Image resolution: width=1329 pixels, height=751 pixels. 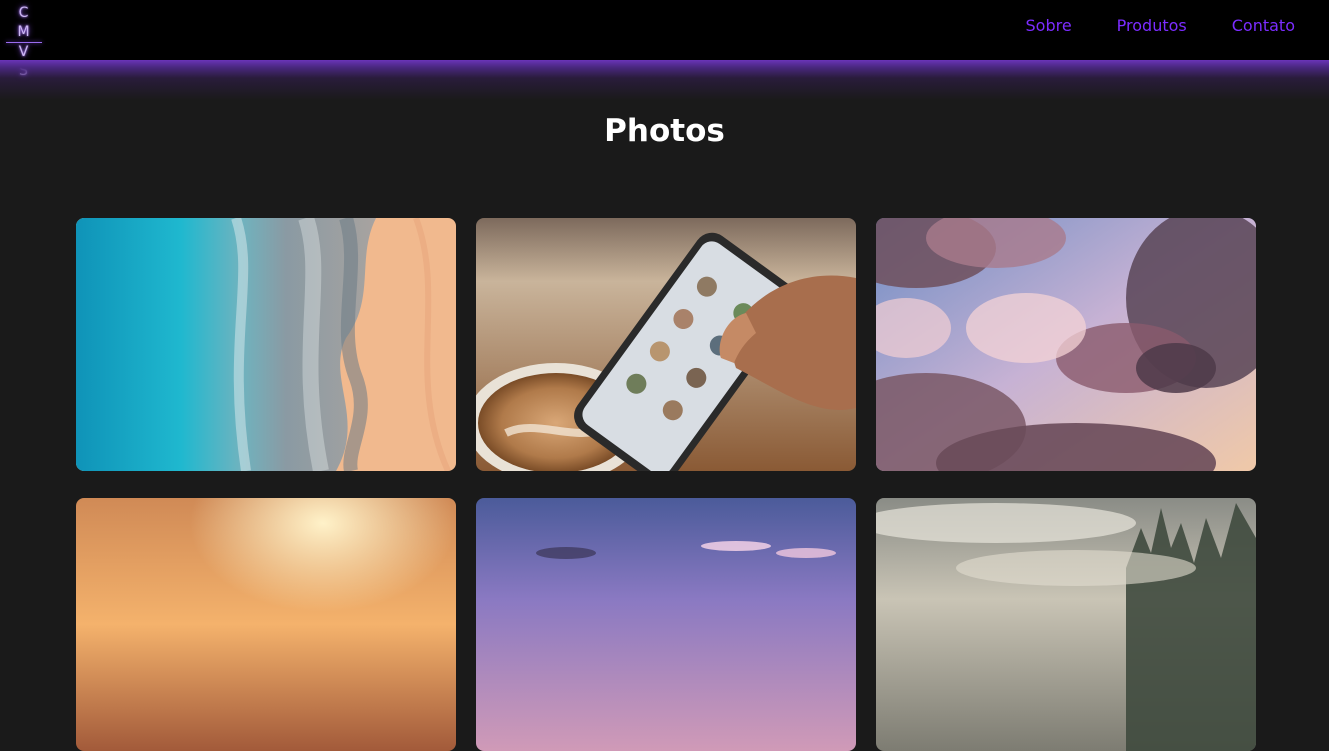 I want to click on sunset-image, so click(x=266, y=624).